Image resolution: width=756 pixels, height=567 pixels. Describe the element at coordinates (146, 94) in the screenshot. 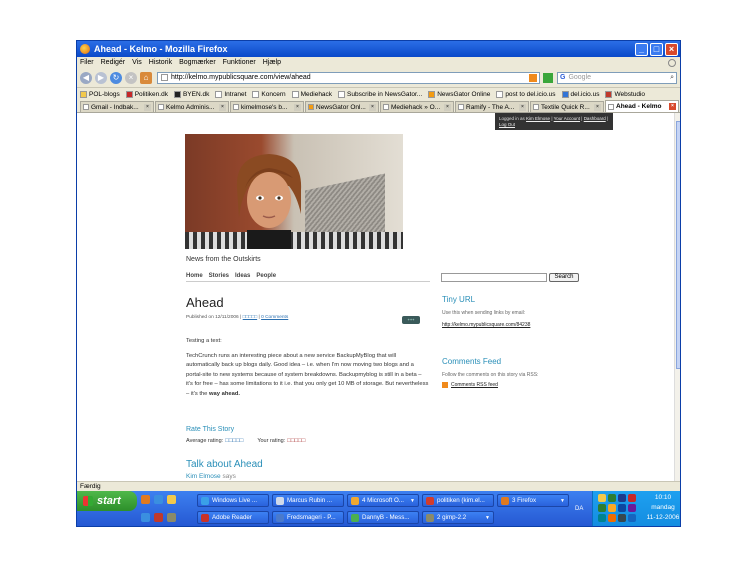

I see `bookmark-item: Politiken.dk` at that location.